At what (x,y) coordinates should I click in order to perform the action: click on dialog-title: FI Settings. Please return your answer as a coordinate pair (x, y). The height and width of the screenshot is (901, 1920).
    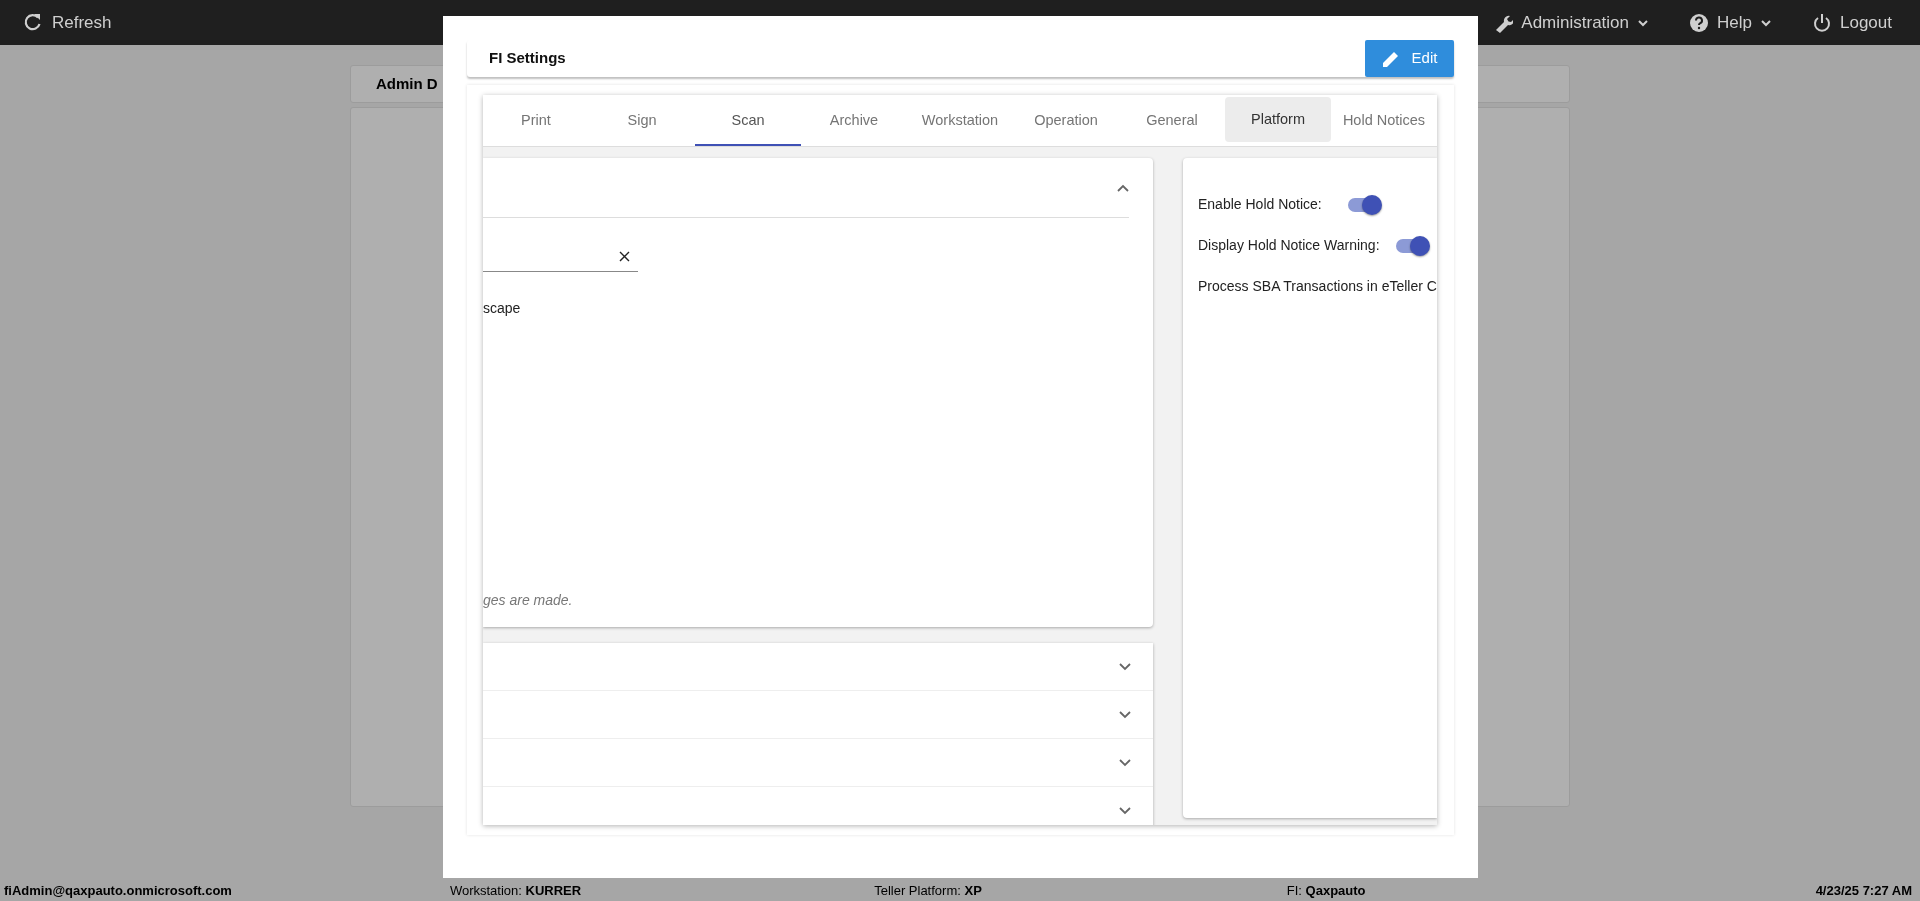
    Looking at the image, I should click on (527, 58).